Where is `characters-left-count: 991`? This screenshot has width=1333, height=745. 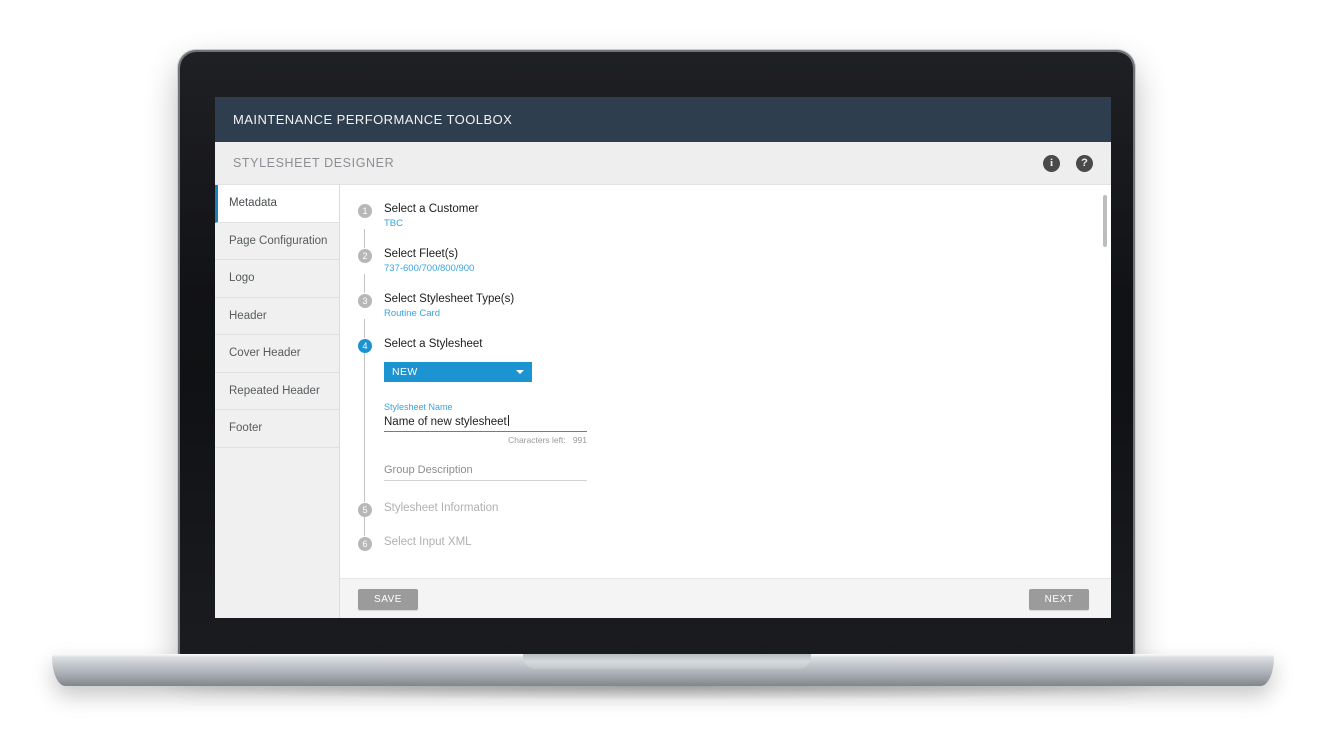 characters-left-count: 991 is located at coordinates (579, 440).